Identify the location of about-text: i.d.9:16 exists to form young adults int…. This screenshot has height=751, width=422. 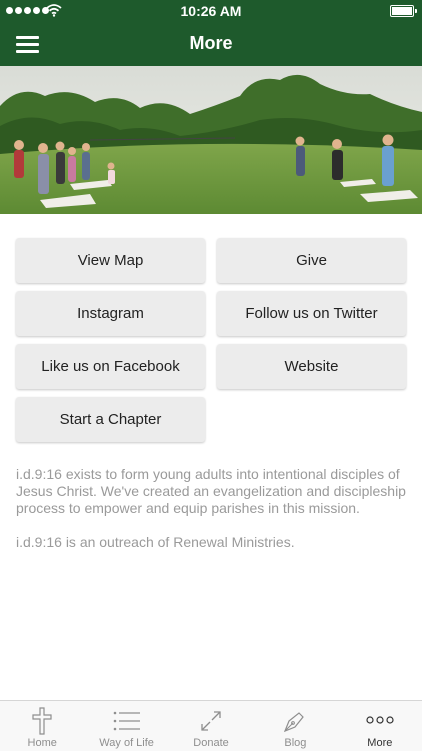
(213, 517).